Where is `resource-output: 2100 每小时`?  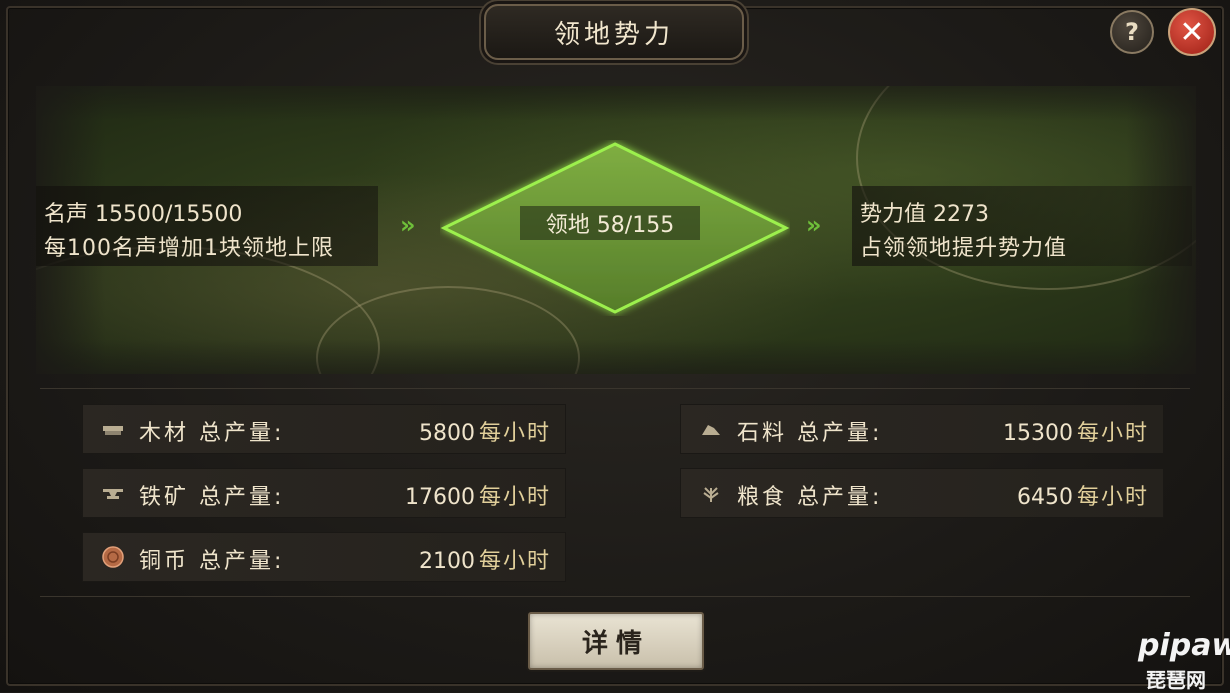
resource-output: 2100 每小时 is located at coordinates (485, 559).